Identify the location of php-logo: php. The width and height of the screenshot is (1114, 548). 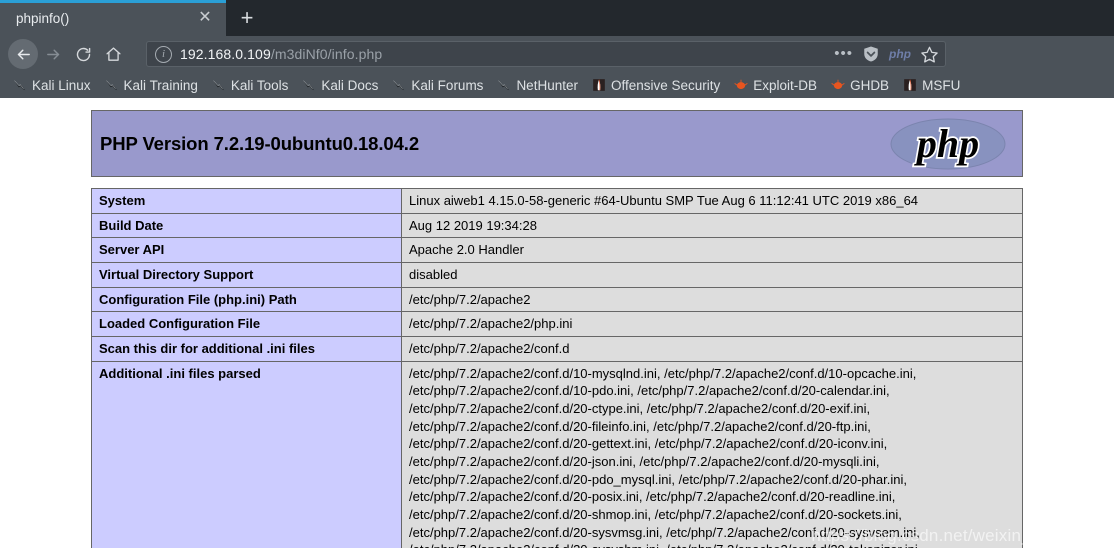
(948, 144).